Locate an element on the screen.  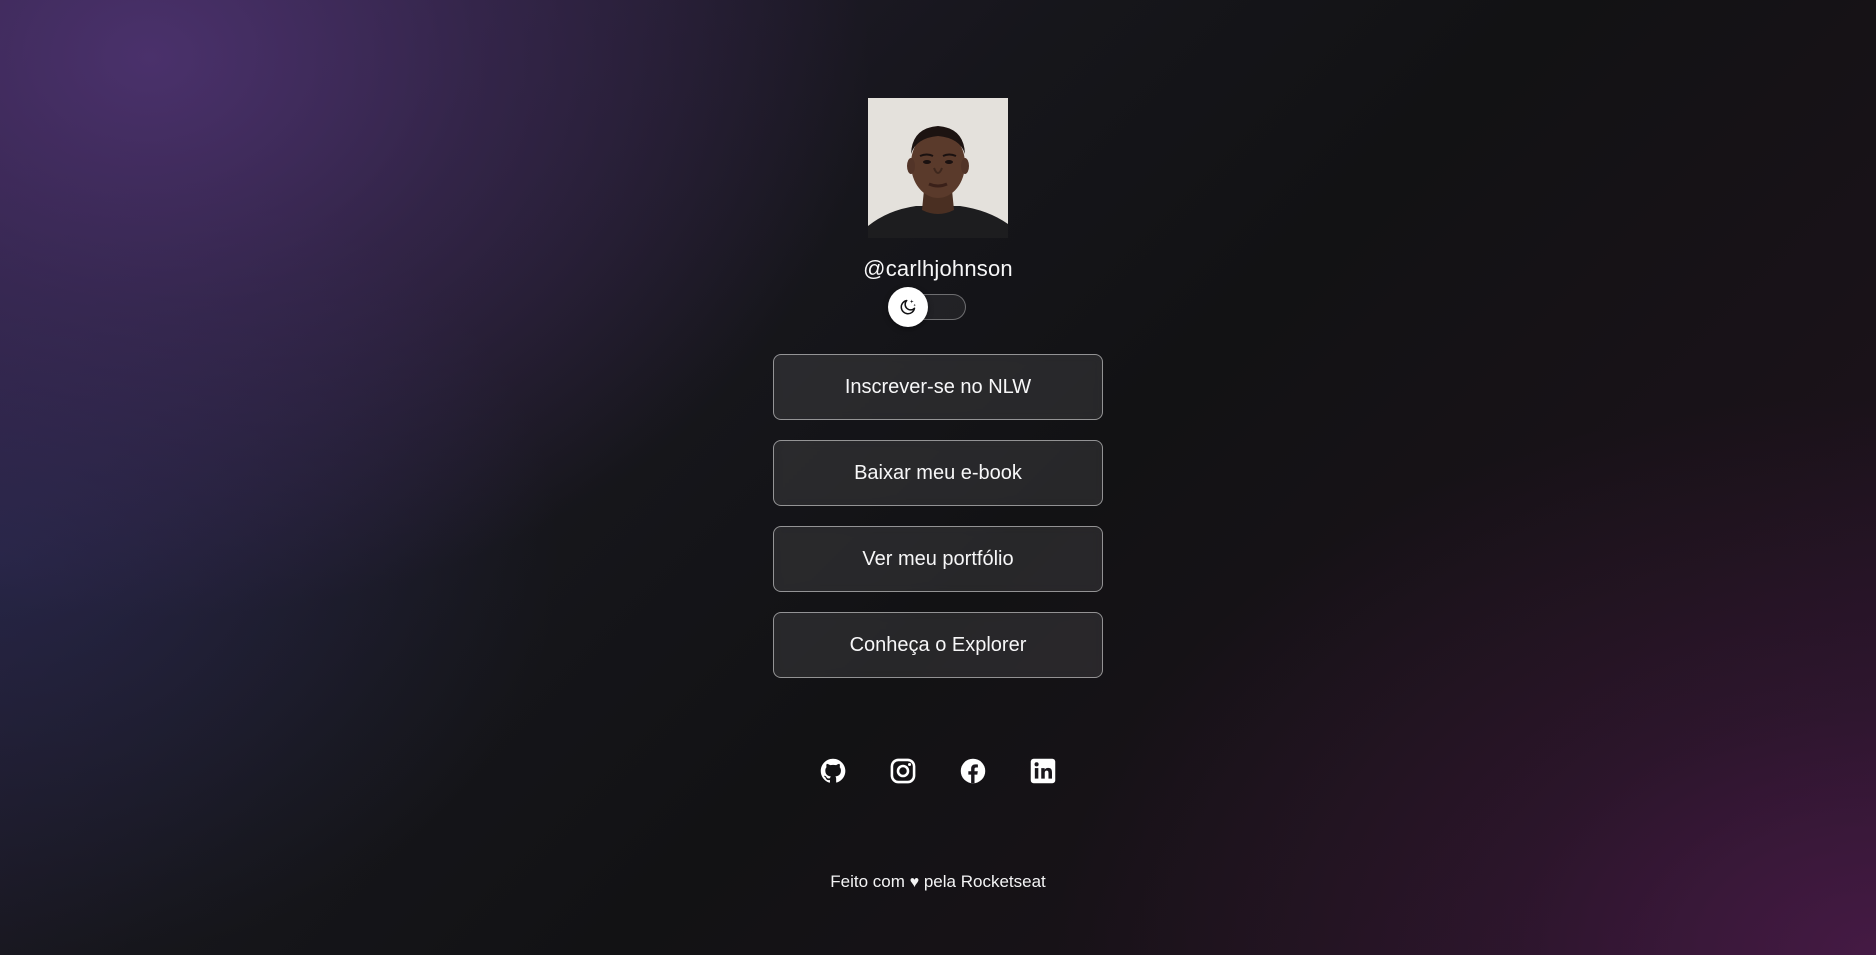
link-subscribe-nlw-button: Inscrever-se no NLW is located at coordinates (938, 387).